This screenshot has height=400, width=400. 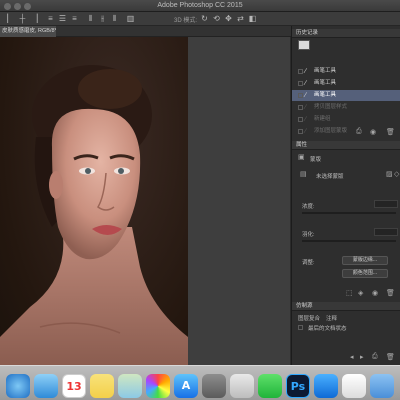 I want to click on delete-mask-icon: 🗑, so click(x=390, y=293).